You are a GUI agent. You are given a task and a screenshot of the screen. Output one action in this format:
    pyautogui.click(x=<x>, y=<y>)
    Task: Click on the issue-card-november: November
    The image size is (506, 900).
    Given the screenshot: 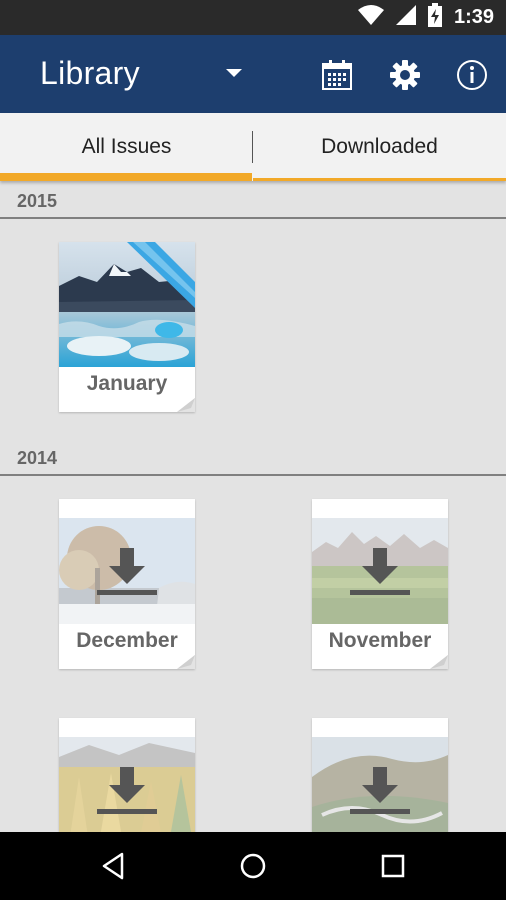 What is the action you would take?
    pyautogui.click(x=380, y=584)
    